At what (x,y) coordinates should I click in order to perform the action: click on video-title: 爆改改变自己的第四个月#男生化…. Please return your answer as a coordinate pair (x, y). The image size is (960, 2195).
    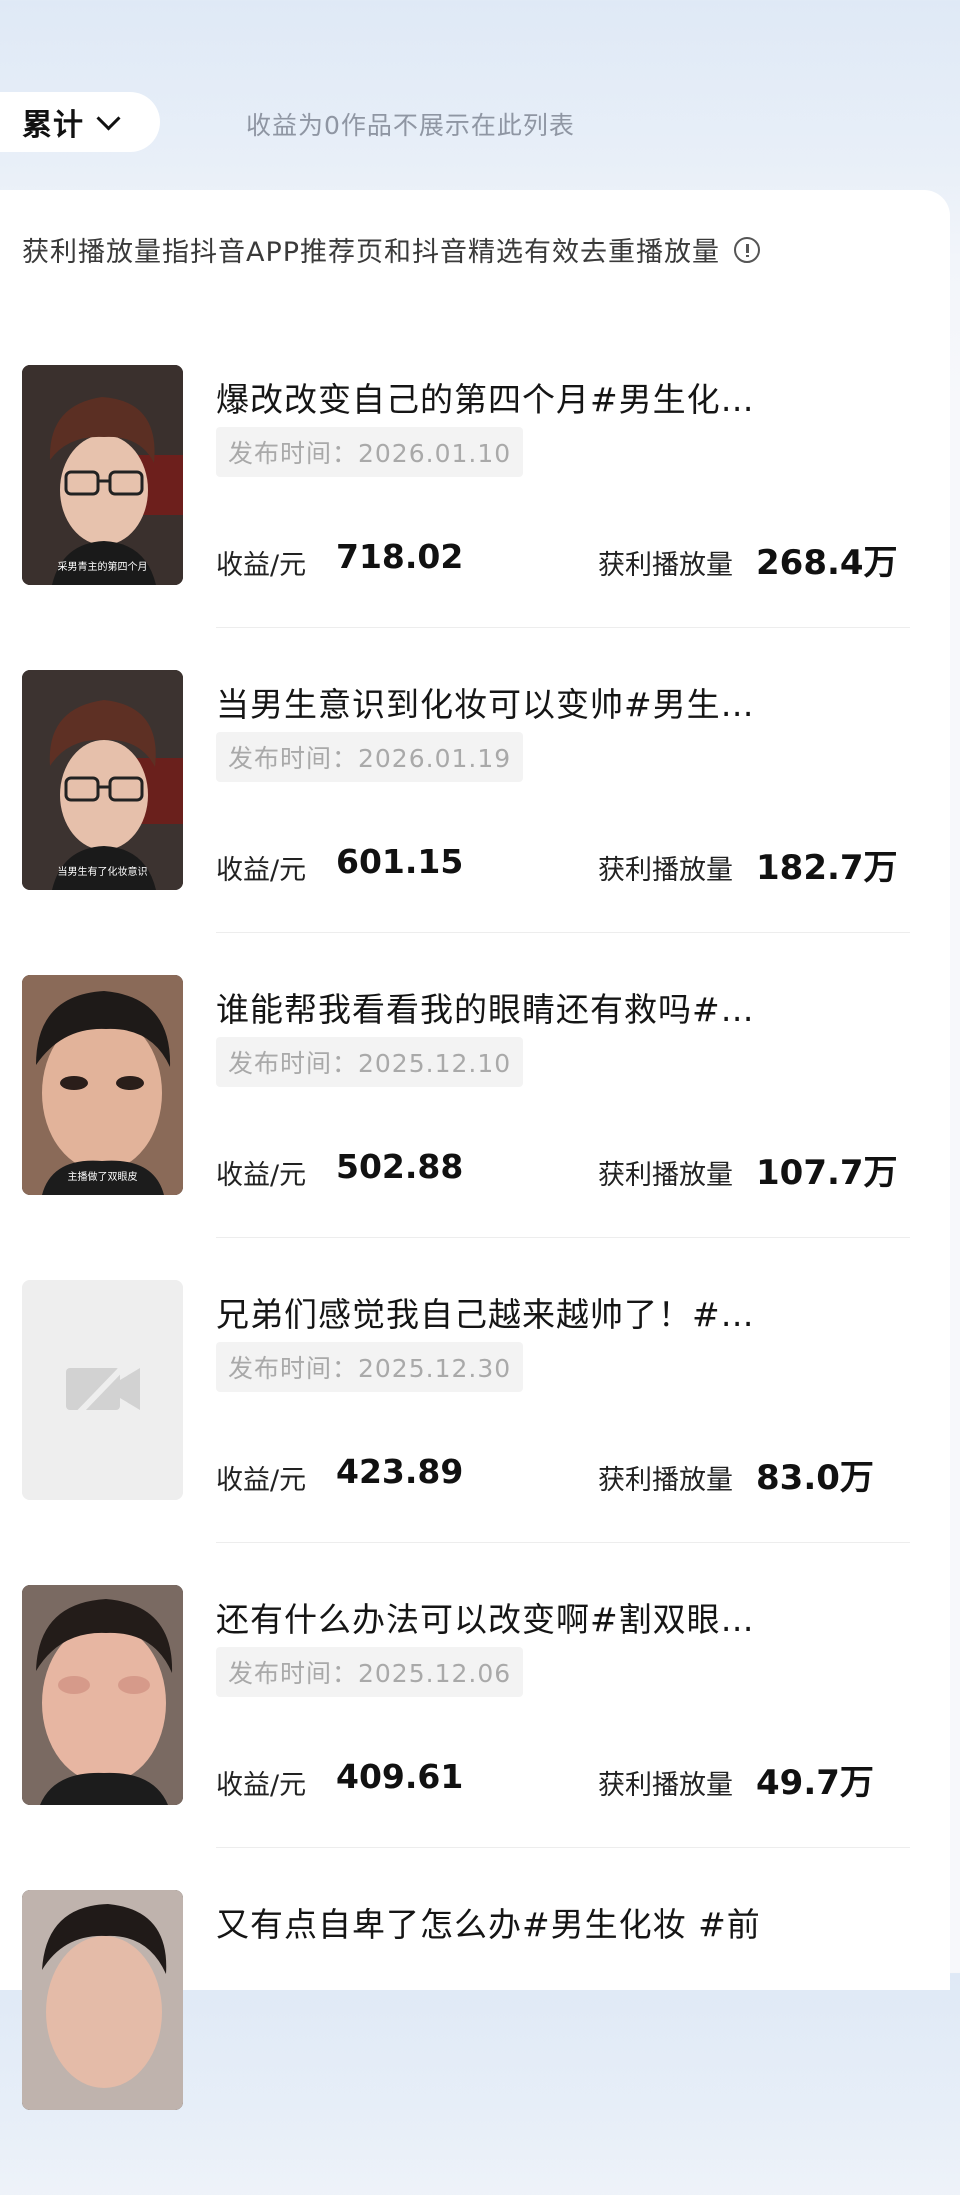
    Looking at the image, I should click on (485, 397).